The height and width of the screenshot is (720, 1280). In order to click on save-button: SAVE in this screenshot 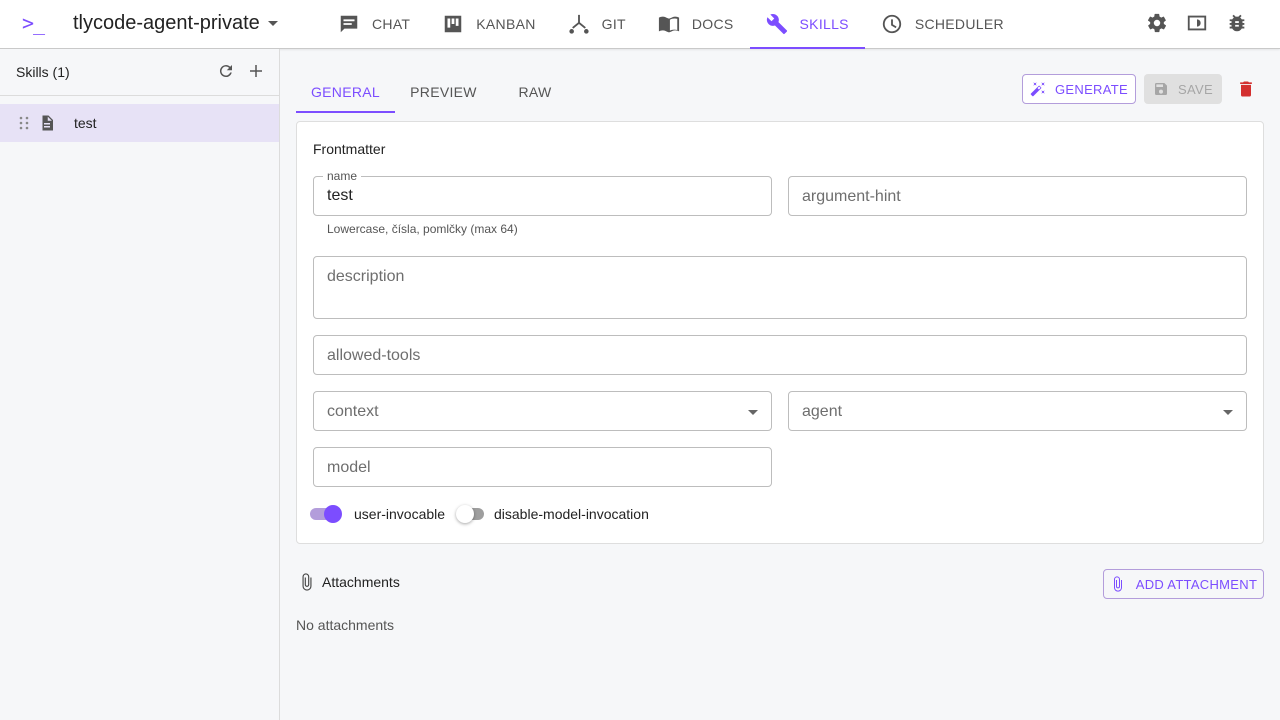, I will do `click(1183, 89)`.